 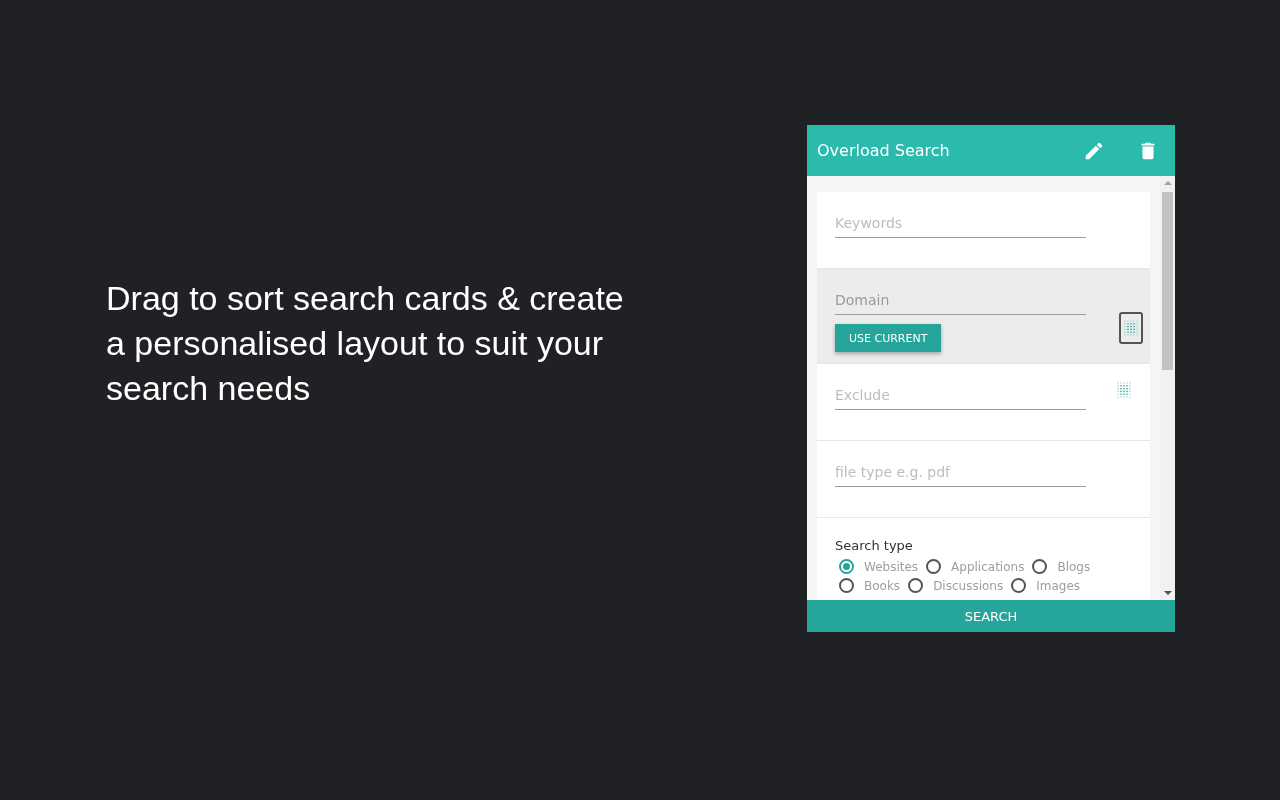 What do you see at coordinates (1124, 390) in the screenshot?
I see `drag-handle-icon` at bounding box center [1124, 390].